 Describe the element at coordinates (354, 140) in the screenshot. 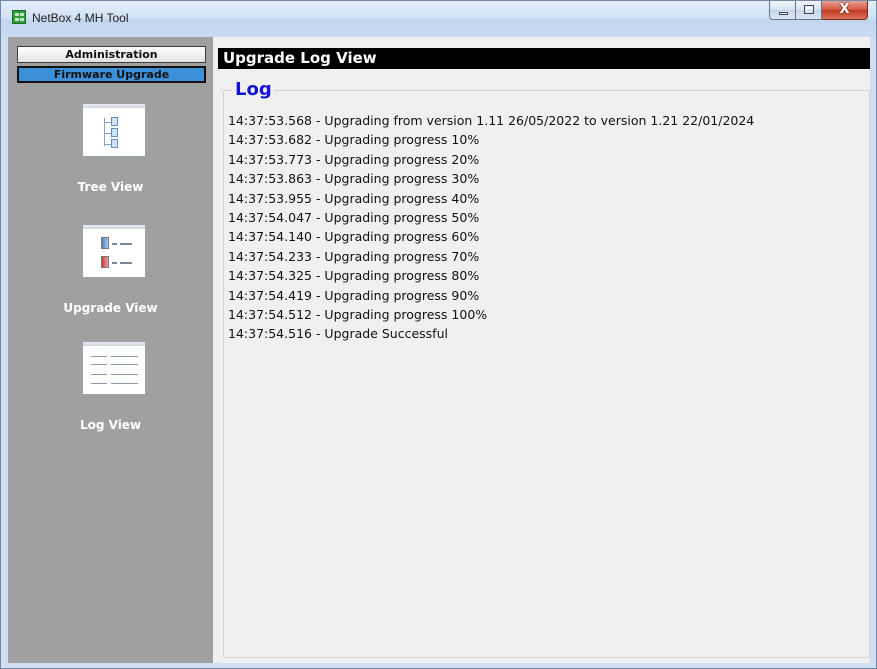

I see `log-entry: 14:37:53.682 - Upgrading progress 10%` at that location.